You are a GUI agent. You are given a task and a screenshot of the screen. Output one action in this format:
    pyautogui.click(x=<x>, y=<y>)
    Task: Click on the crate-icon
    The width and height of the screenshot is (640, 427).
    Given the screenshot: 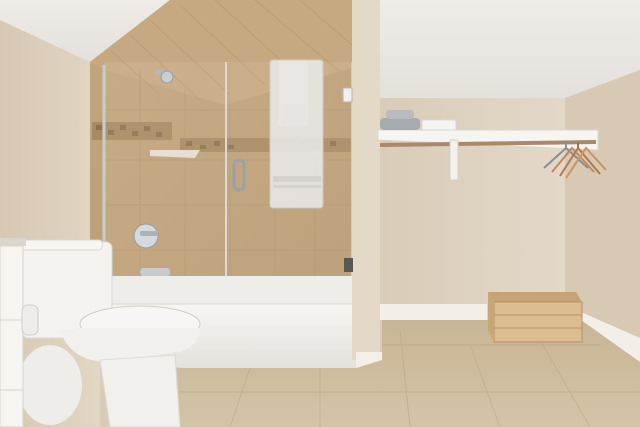 What is the action you would take?
    pyautogui.click(x=535, y=317)
    